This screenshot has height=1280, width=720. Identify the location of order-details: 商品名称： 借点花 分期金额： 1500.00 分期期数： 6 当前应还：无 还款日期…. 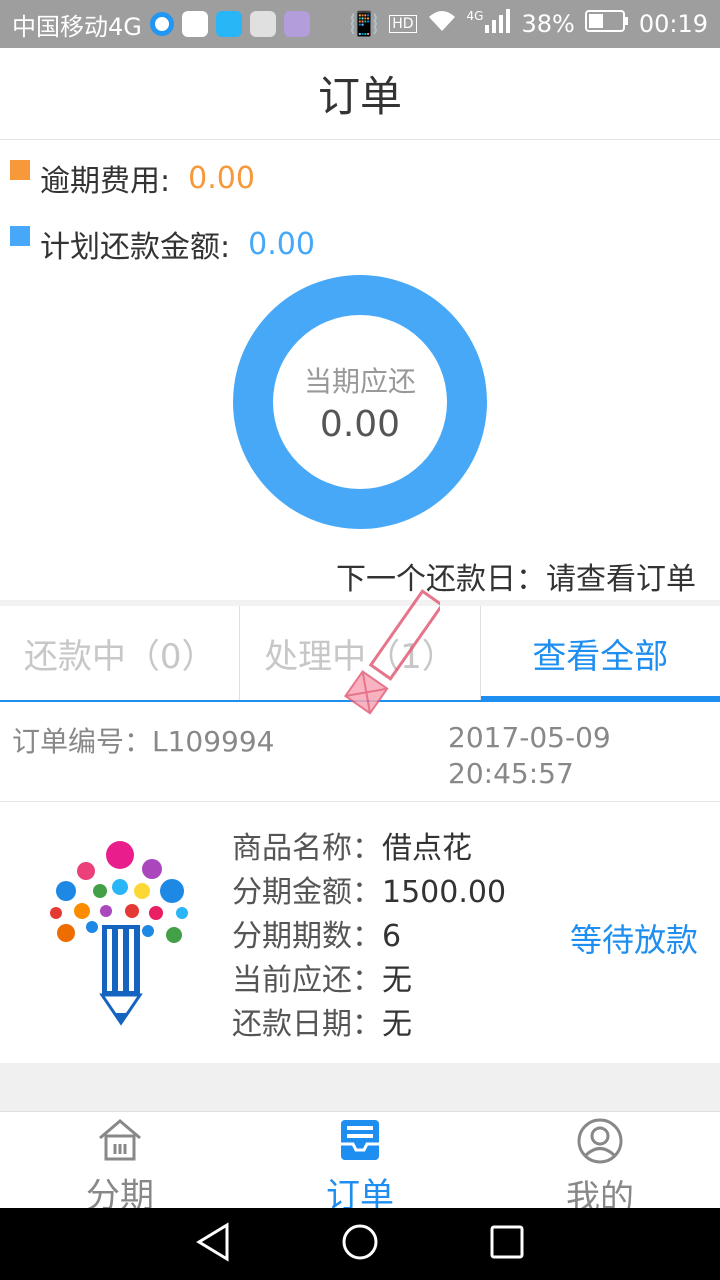
(369, 937).